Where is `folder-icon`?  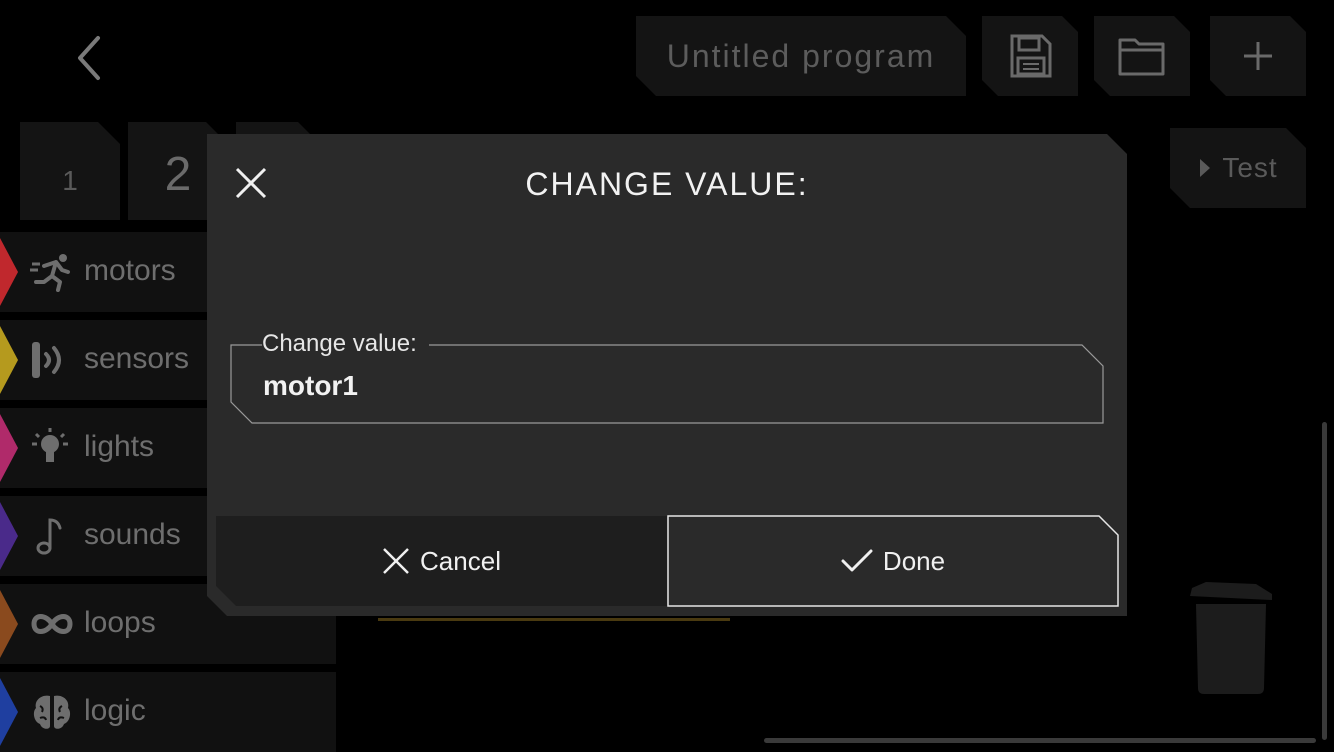 folder-icon is located at coordinates (1142, 56).